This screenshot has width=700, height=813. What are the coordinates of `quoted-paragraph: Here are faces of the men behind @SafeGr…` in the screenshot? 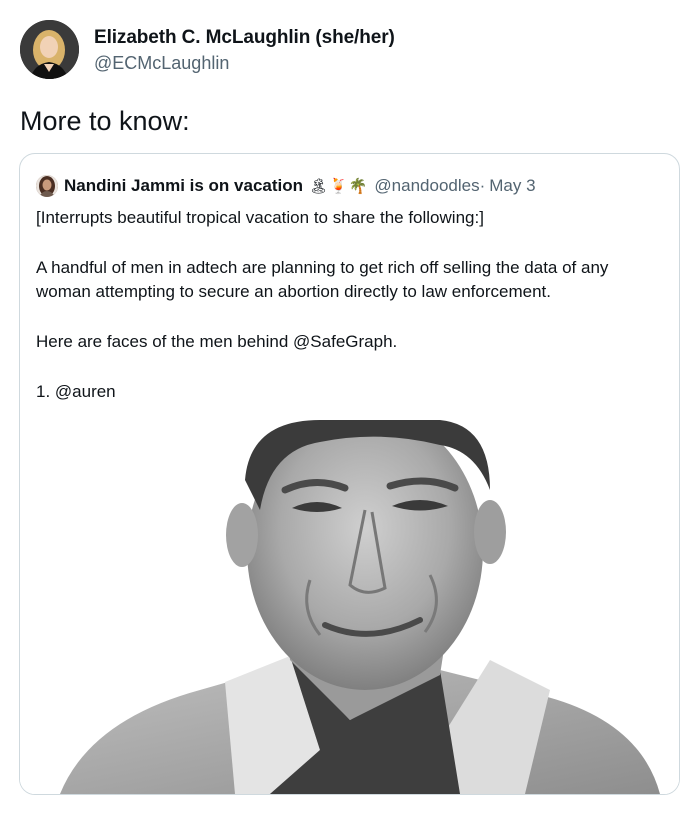 It's located at (217, 341).